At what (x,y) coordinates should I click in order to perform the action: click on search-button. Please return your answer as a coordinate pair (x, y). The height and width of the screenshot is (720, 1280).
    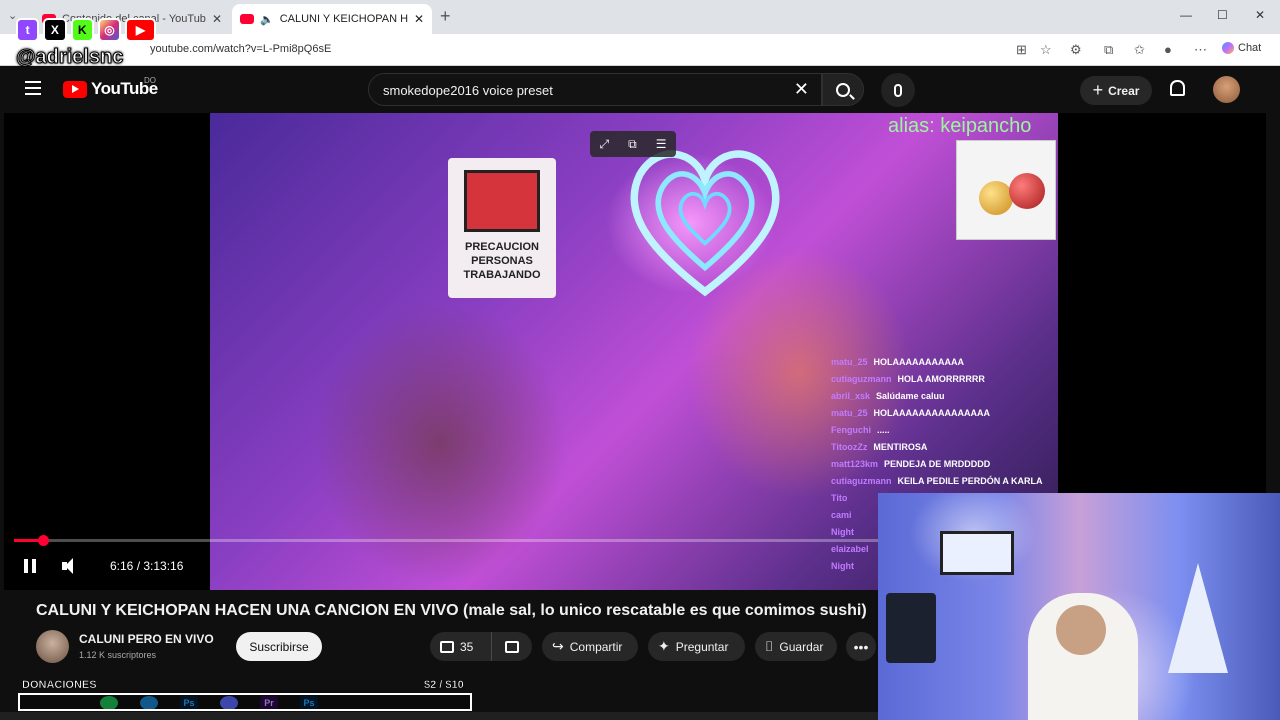
    Looking at the image, I should click on (843, 89).